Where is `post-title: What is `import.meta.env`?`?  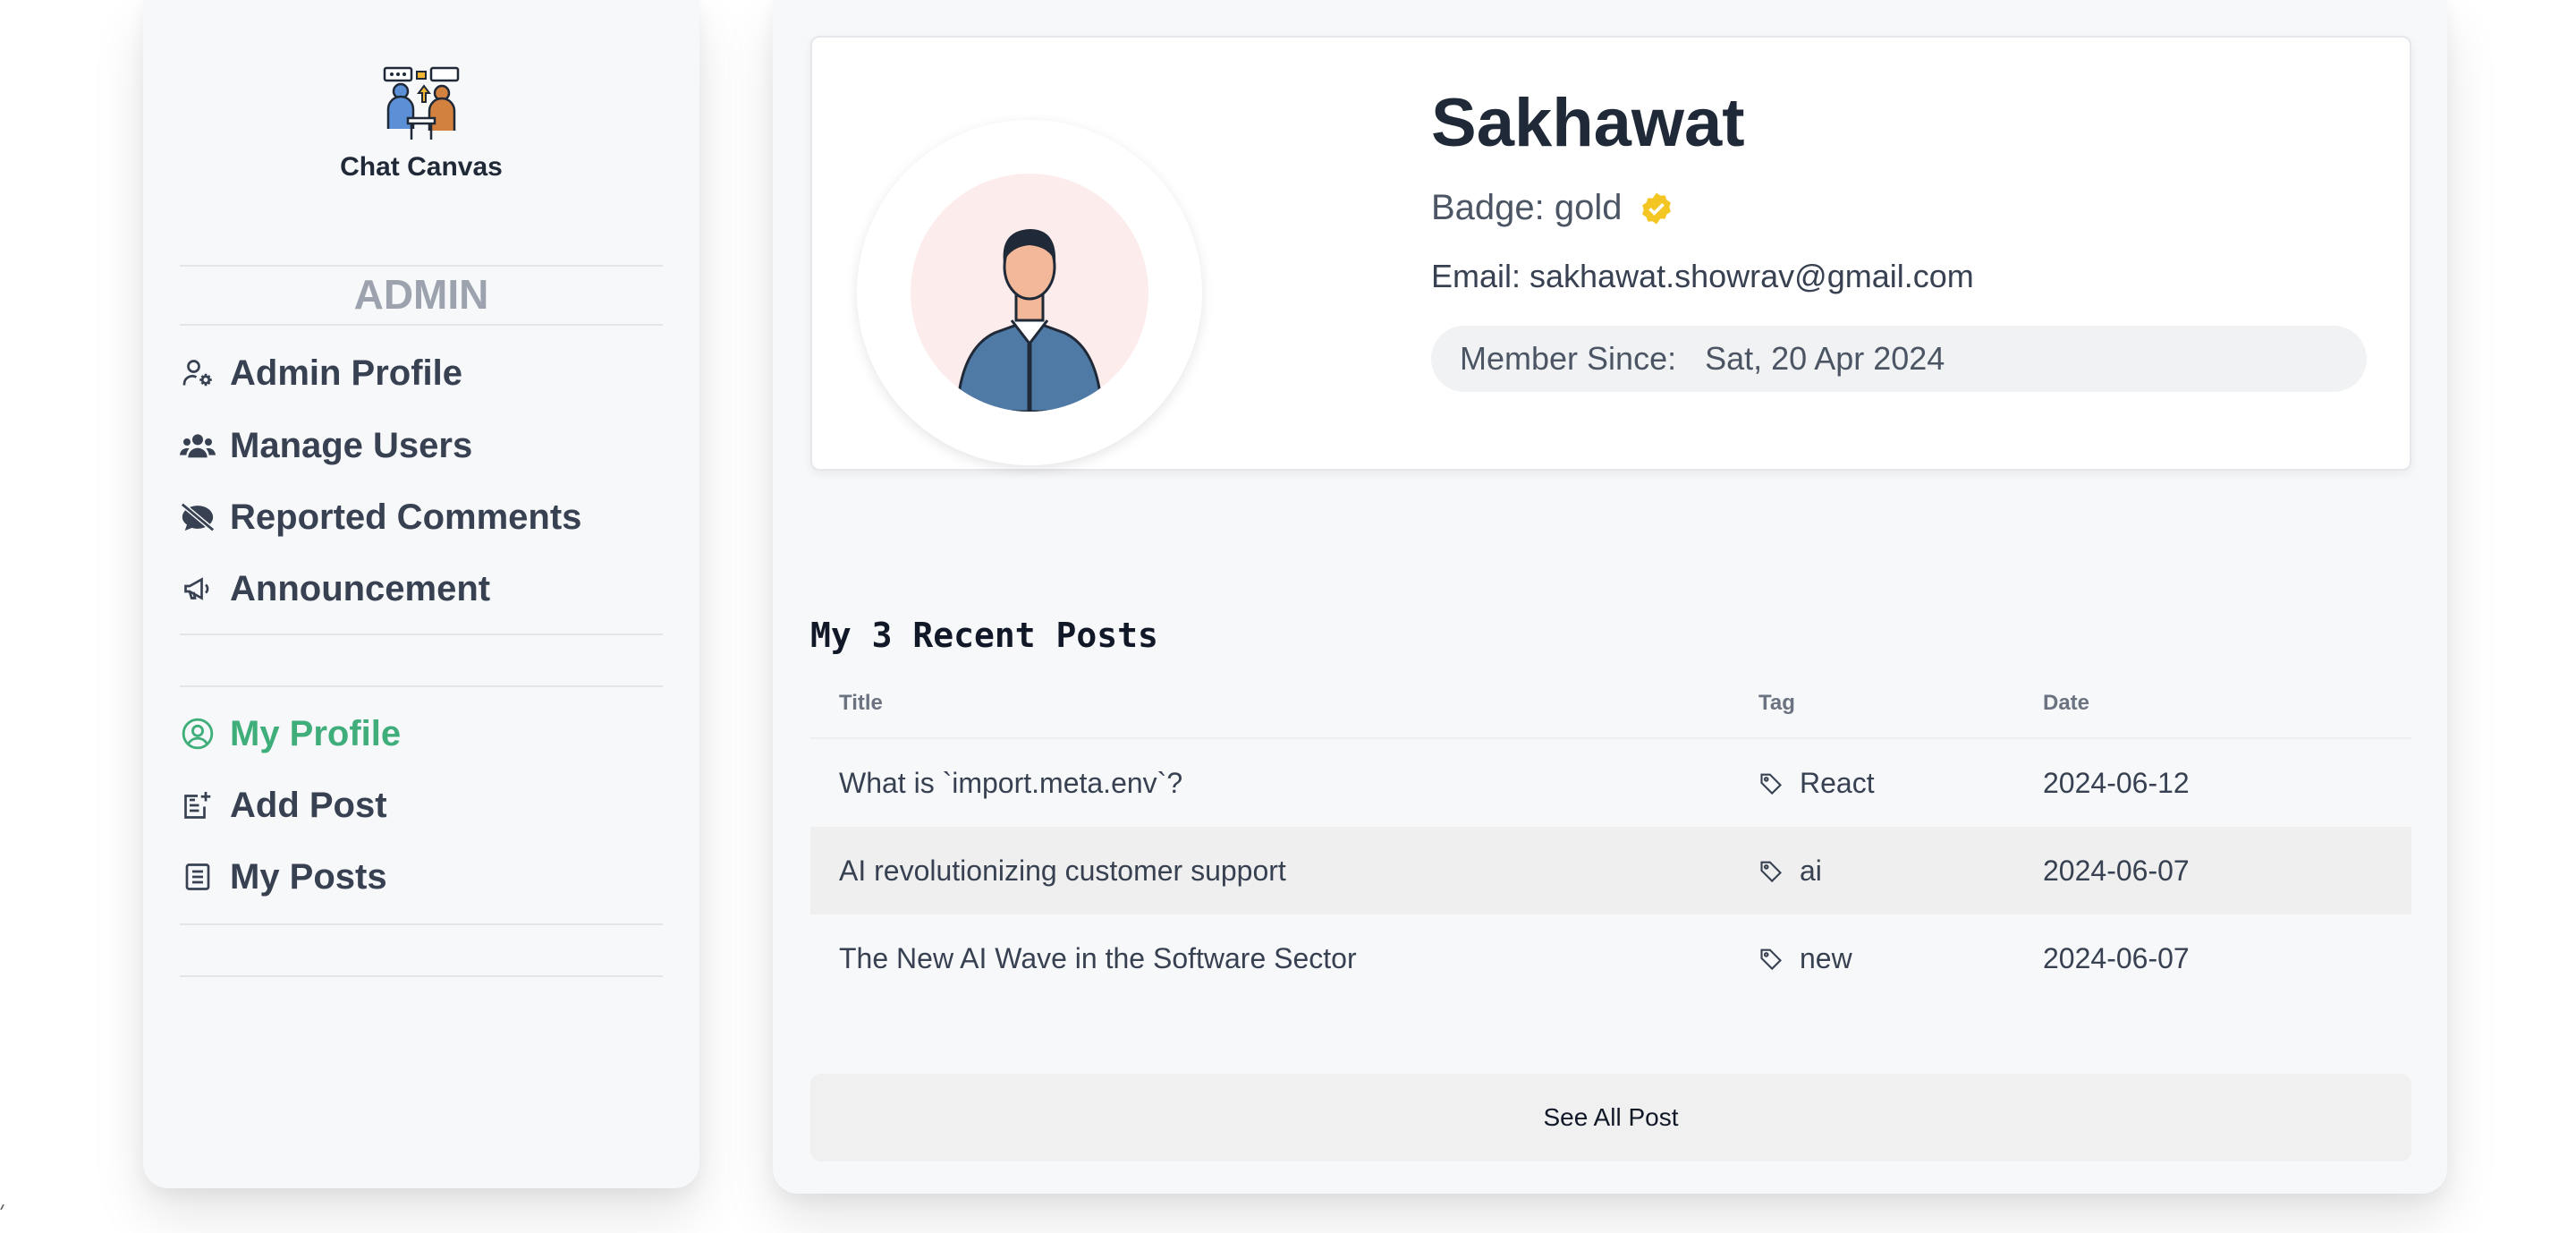
post-title: What is `import.meta.env`? is located at coordinates (1011, 782).